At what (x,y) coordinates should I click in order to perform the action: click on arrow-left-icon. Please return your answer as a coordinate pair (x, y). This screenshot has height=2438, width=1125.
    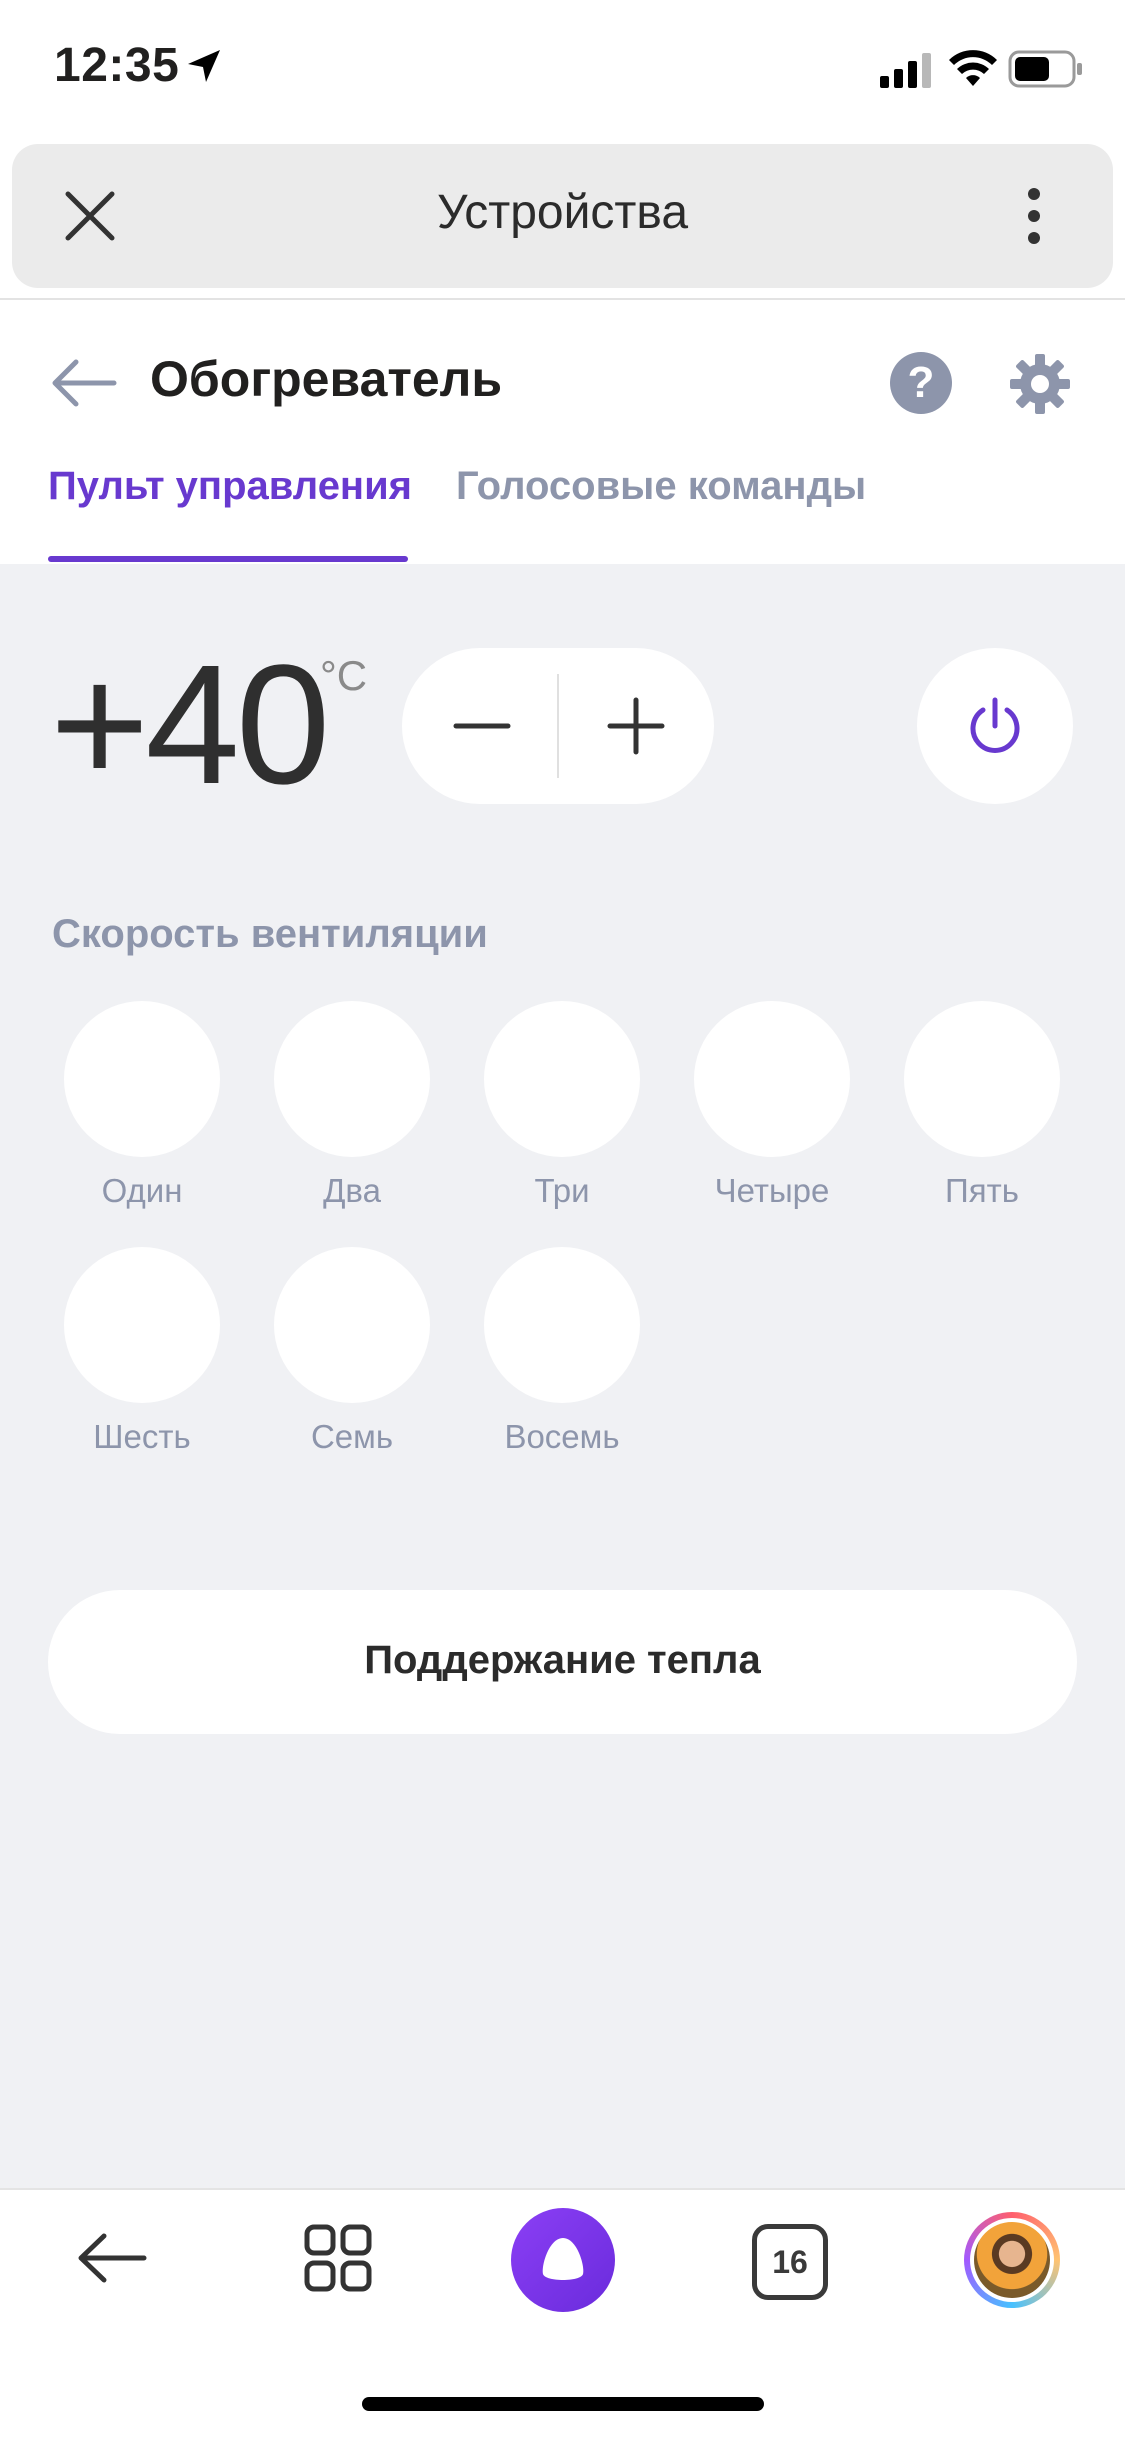
    Looking at the image, I should click on (84, 383).